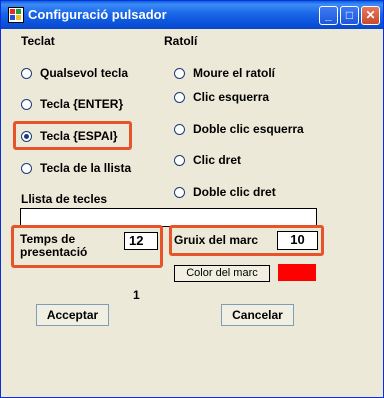 The height and width of the screenshot is (398, 384). I want to click on gruix-marc-input: 10, so click(297, 240).